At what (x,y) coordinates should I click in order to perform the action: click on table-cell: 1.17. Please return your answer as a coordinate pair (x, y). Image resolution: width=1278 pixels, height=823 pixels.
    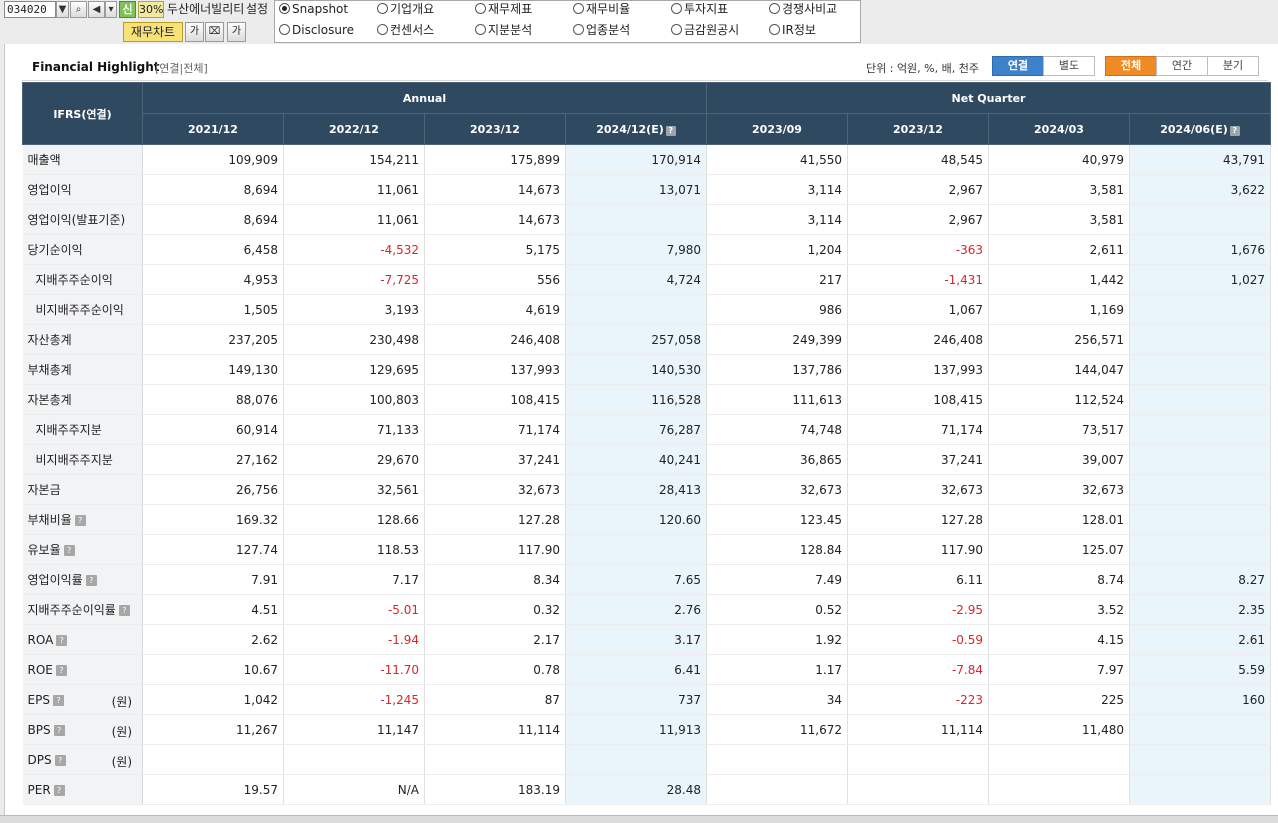
    Looking at the image, I should click on (777, 669).